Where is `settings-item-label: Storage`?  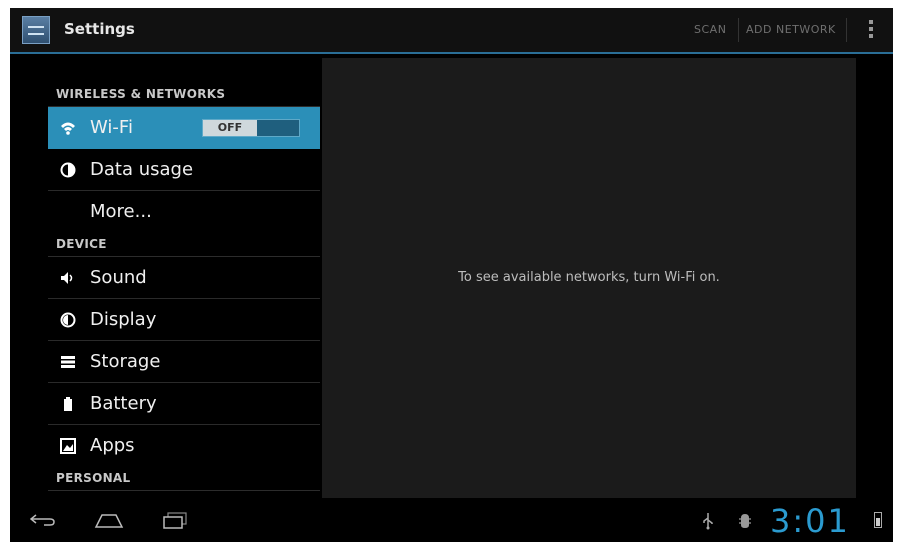 settings-item-label: Storage is located at coordinates (125, 361).